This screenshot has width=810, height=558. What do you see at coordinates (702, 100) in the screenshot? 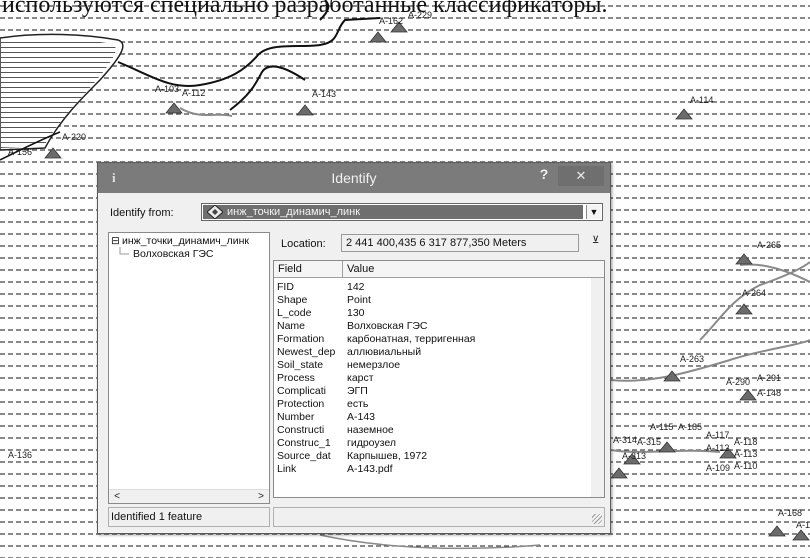
I see `point-label: А-114` at bounding box center [702, 100].